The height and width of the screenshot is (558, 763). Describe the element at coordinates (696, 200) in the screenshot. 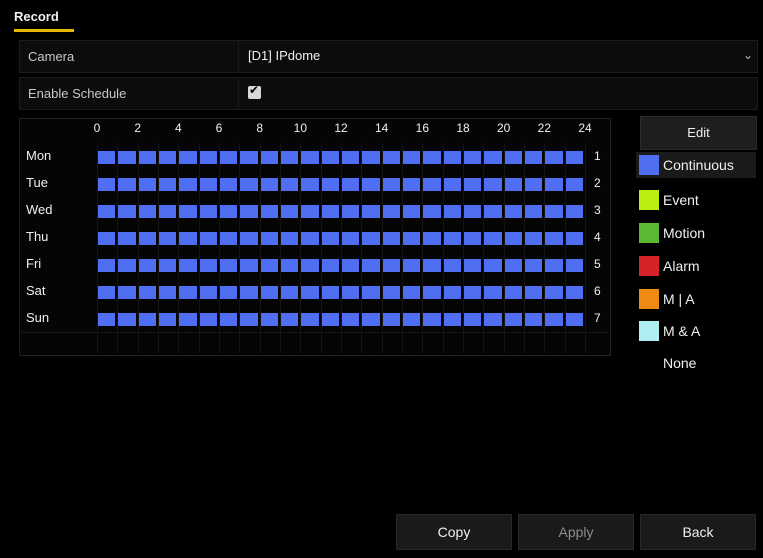

I see `legend-event: Event` at that location.